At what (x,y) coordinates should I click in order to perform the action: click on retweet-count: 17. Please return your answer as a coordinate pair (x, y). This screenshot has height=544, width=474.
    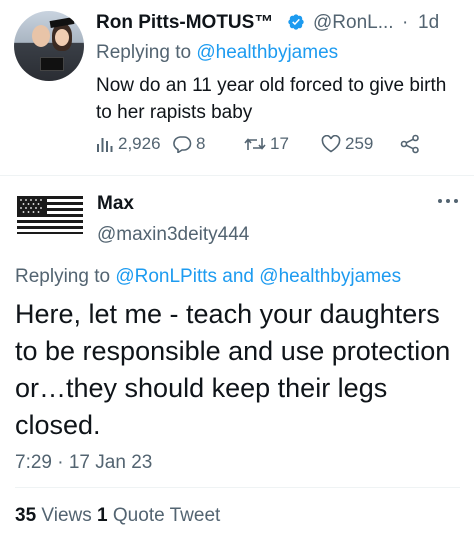
    Looking at the image, I should click on (279, 143).